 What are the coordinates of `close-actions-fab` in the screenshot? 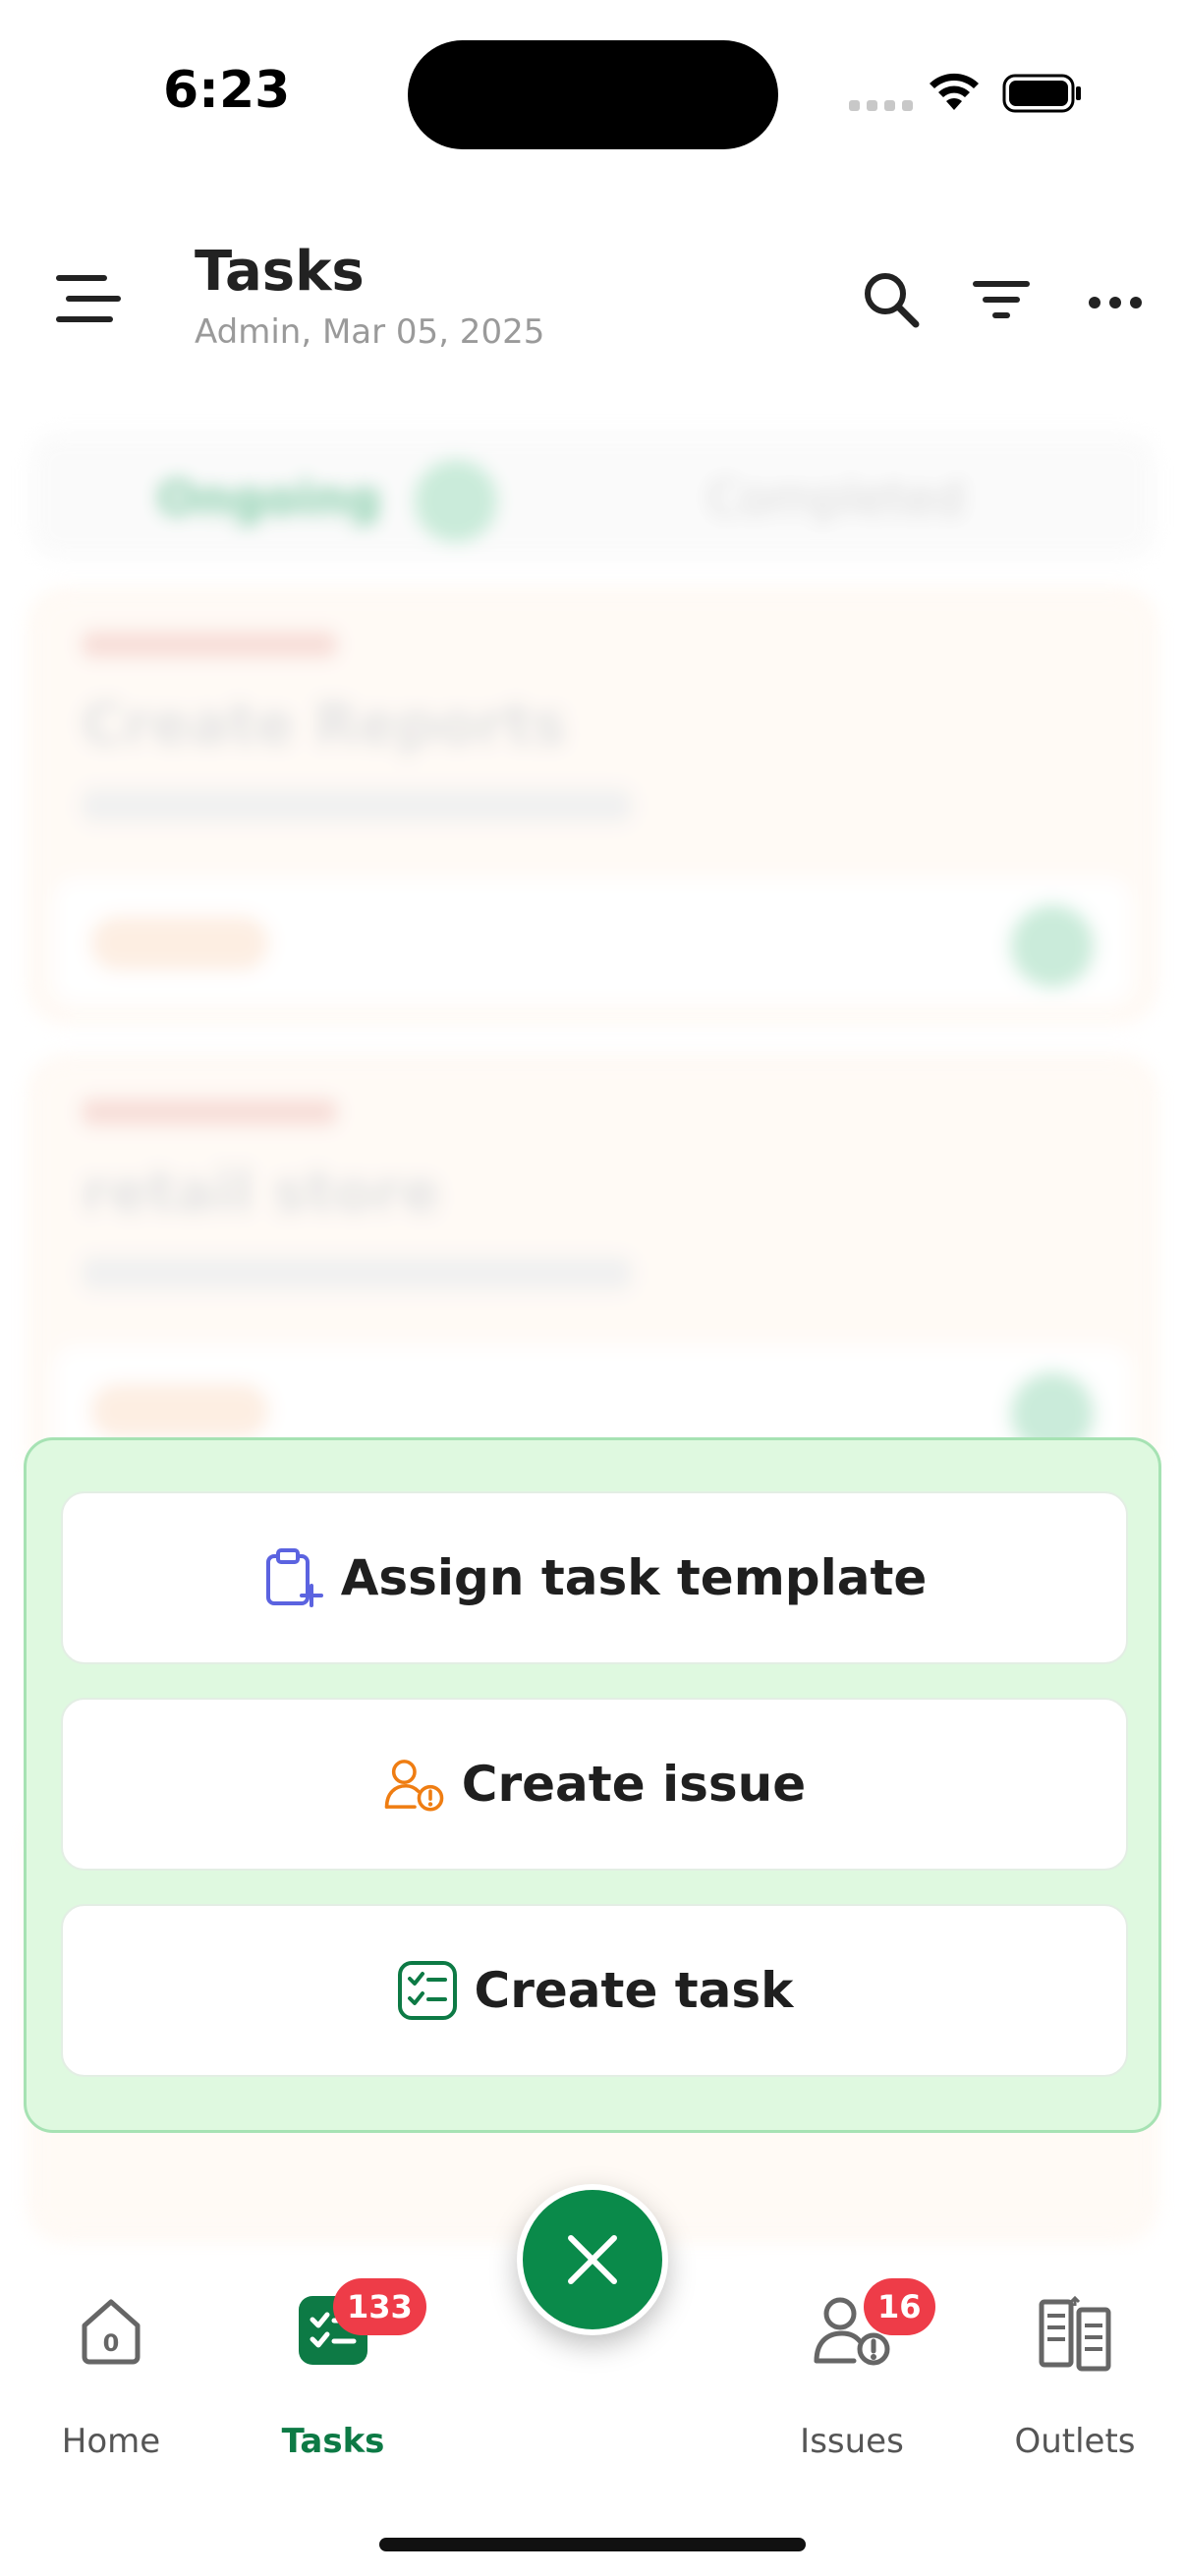 It's located at (592, 2259).